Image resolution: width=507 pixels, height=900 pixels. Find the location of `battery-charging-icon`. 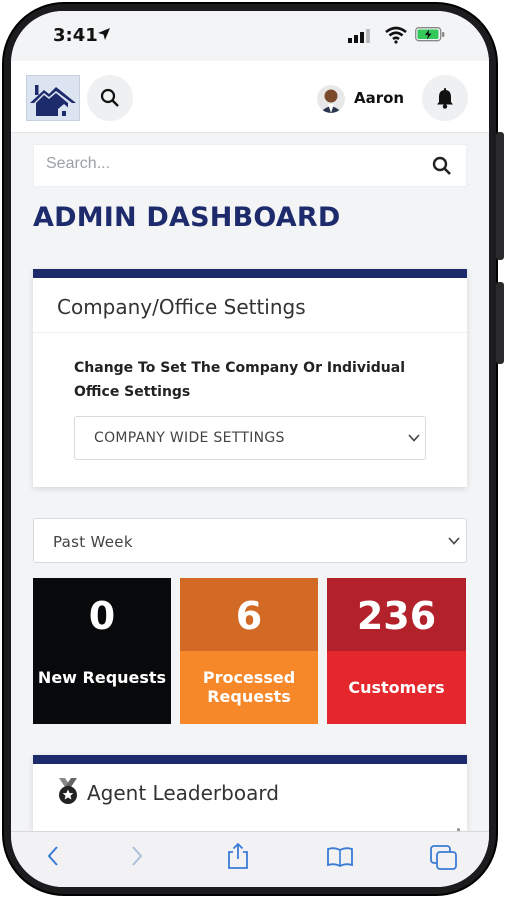

battery-charging-icon is located at coordinates (430, 34).